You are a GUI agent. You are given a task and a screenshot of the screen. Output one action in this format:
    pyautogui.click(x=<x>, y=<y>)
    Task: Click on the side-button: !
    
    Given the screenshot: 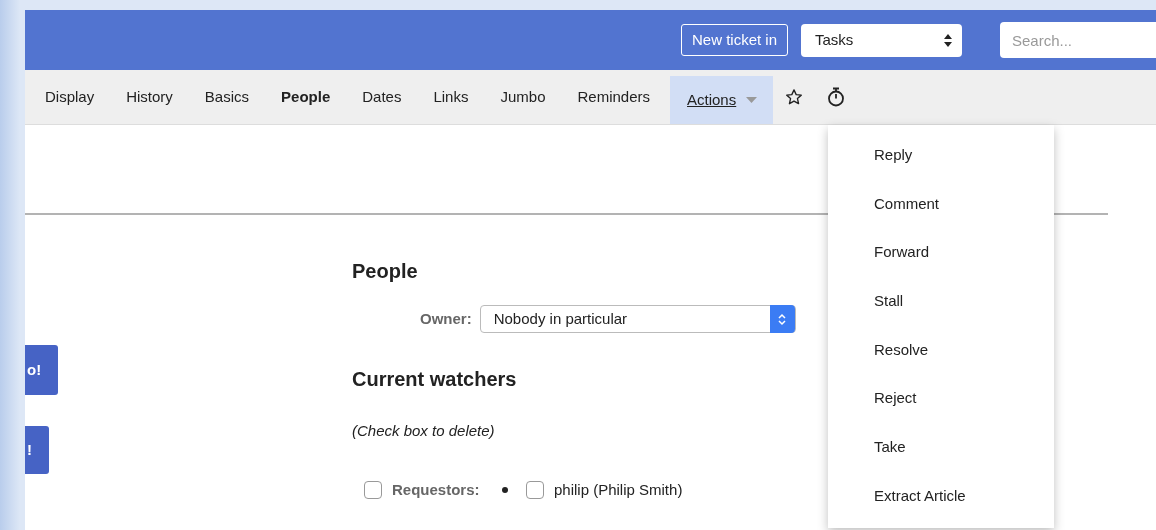 What is the action you would take?
    pyautogui.click(x=37, y=450)
    